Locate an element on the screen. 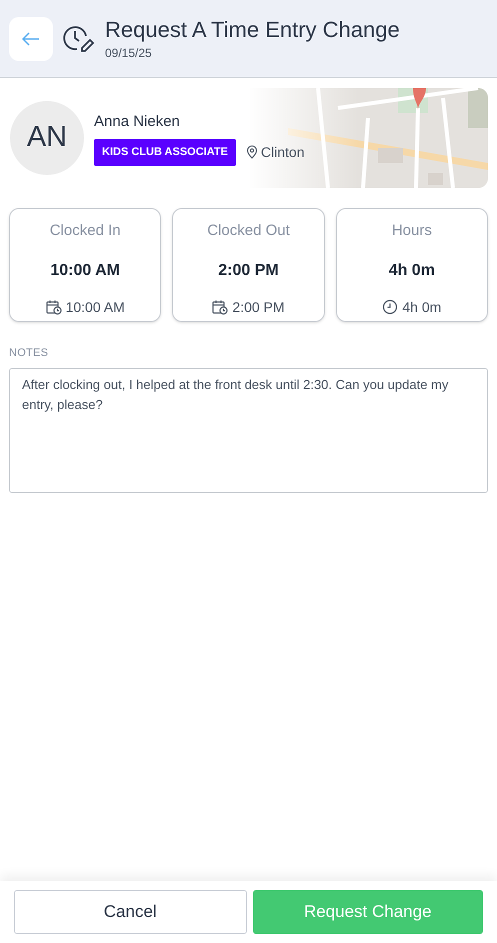 Image resolution: width=497 pixels, height=943 pixels. clock-edit-icon is located at coordinates (79, 39).